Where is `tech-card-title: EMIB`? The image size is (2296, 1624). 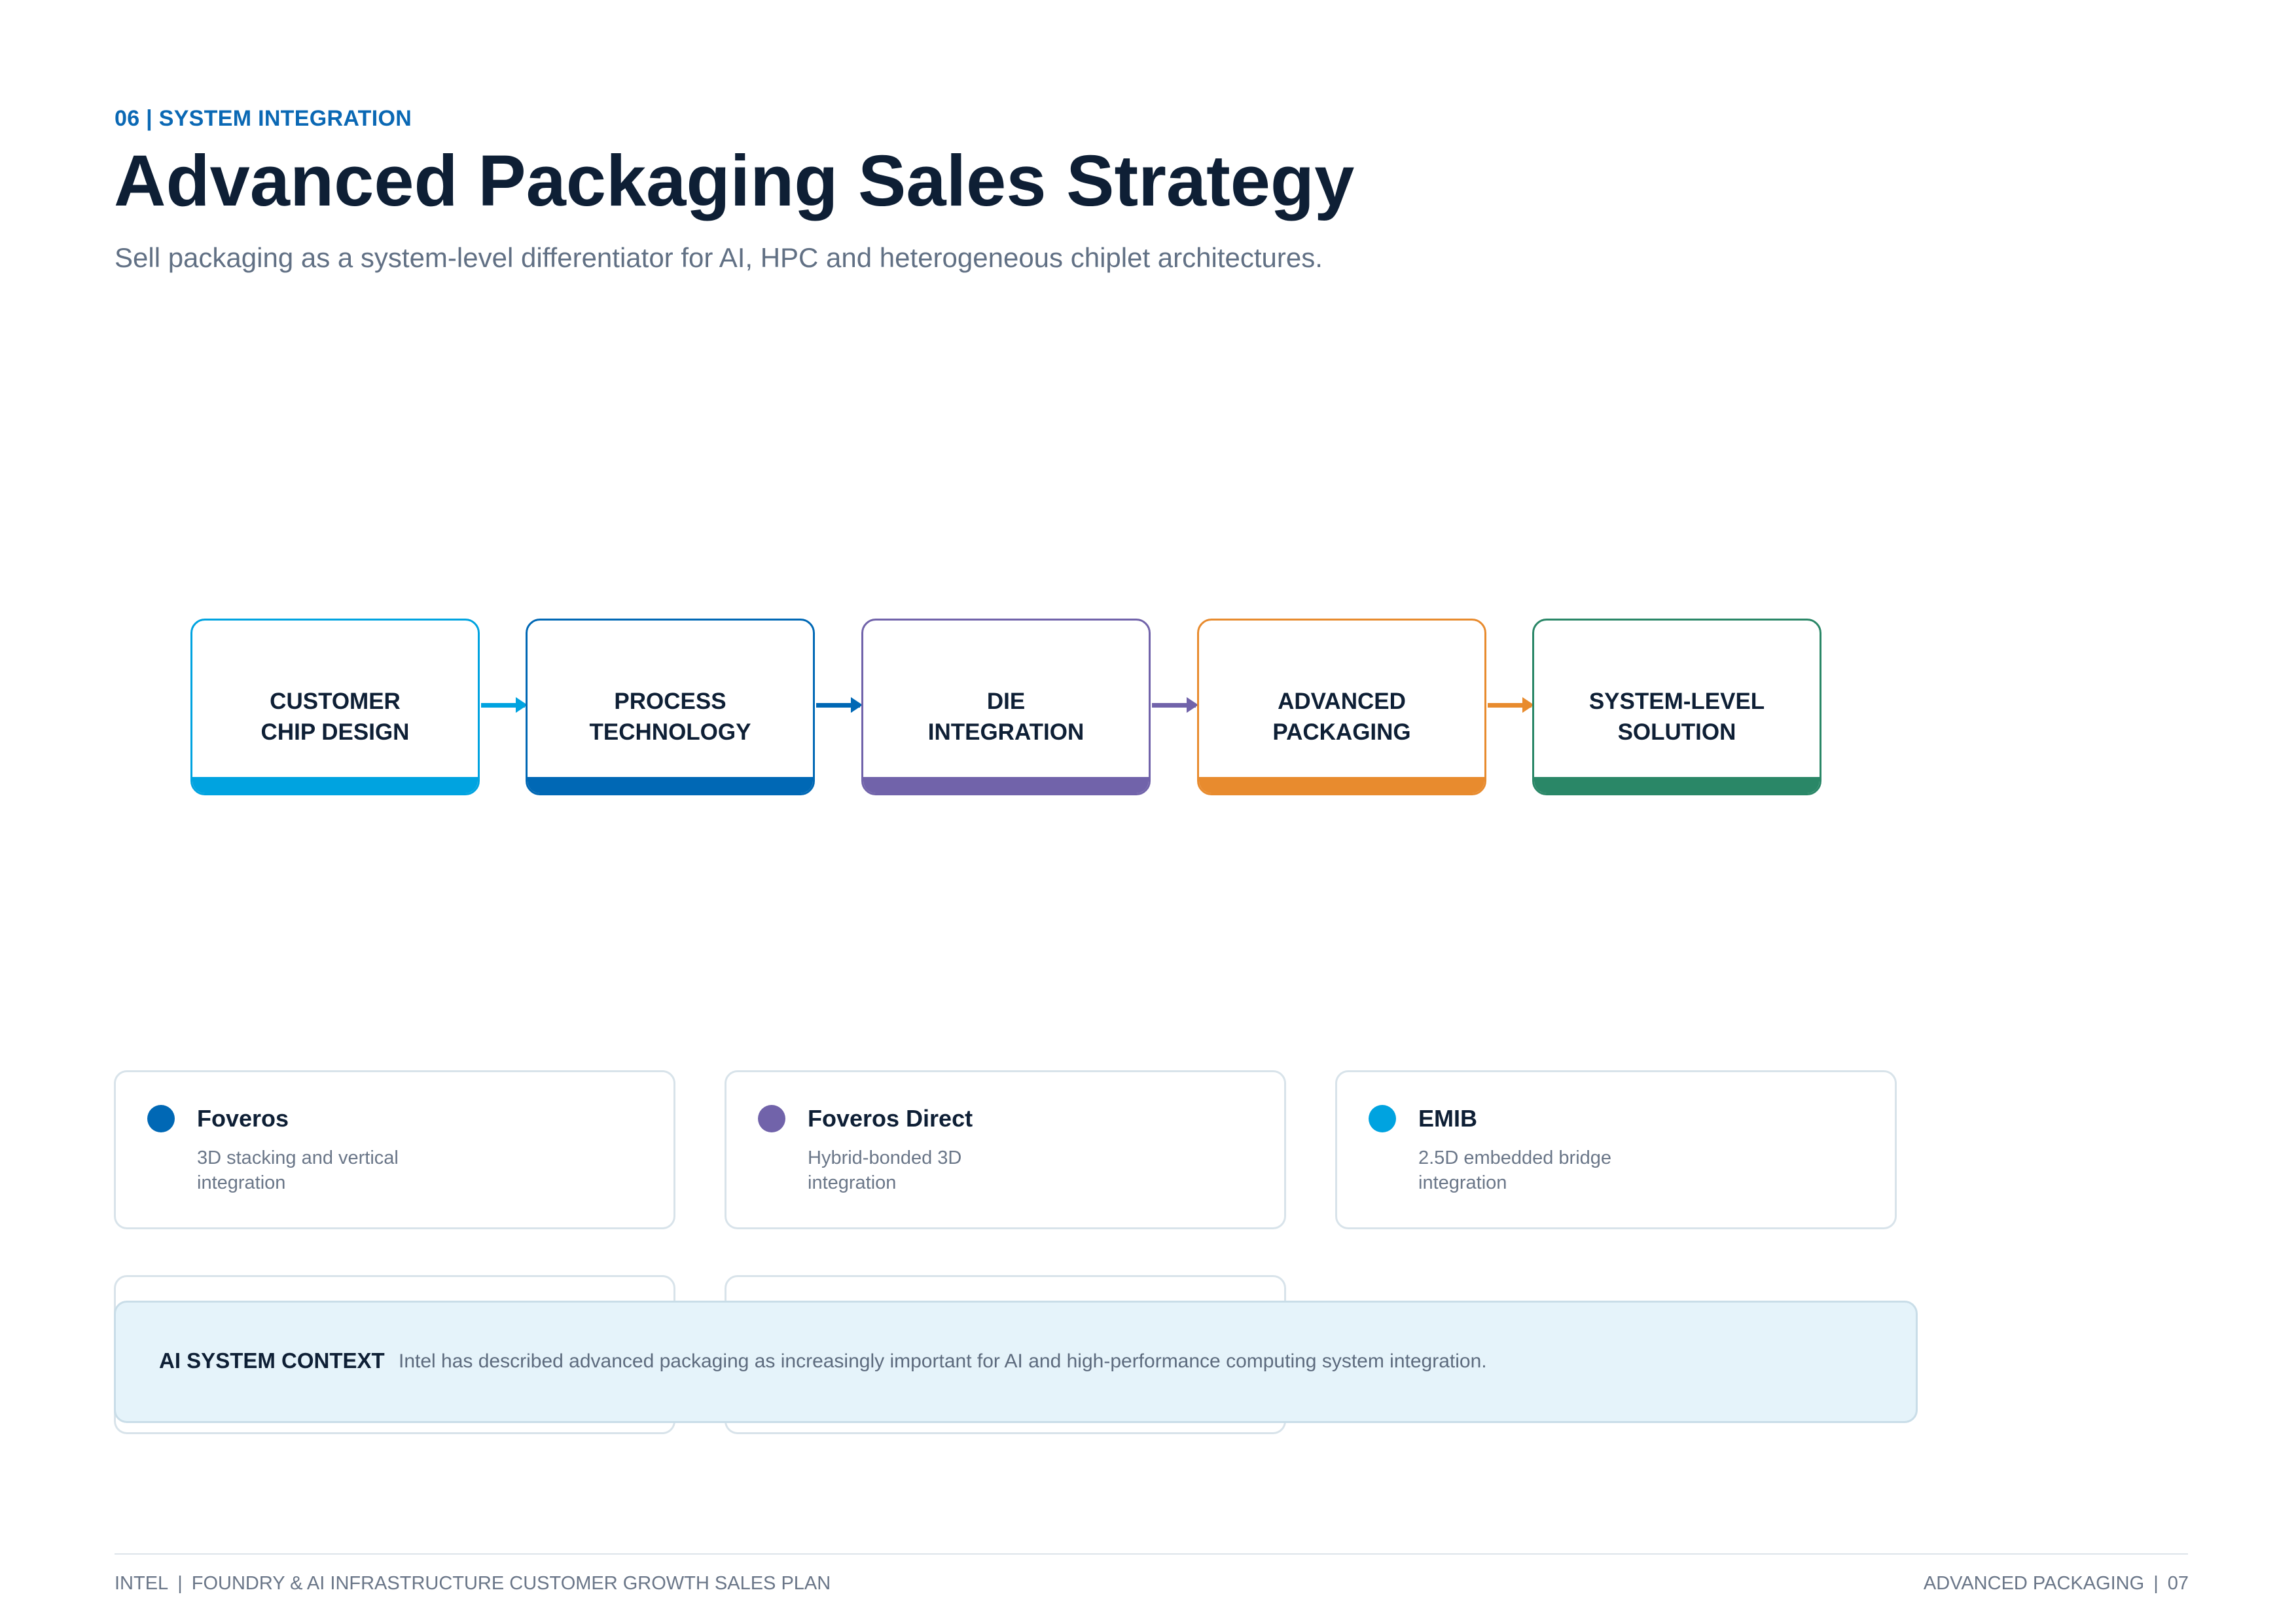 tech-card-title: EMIB is located at coordinates (1447, 1118).